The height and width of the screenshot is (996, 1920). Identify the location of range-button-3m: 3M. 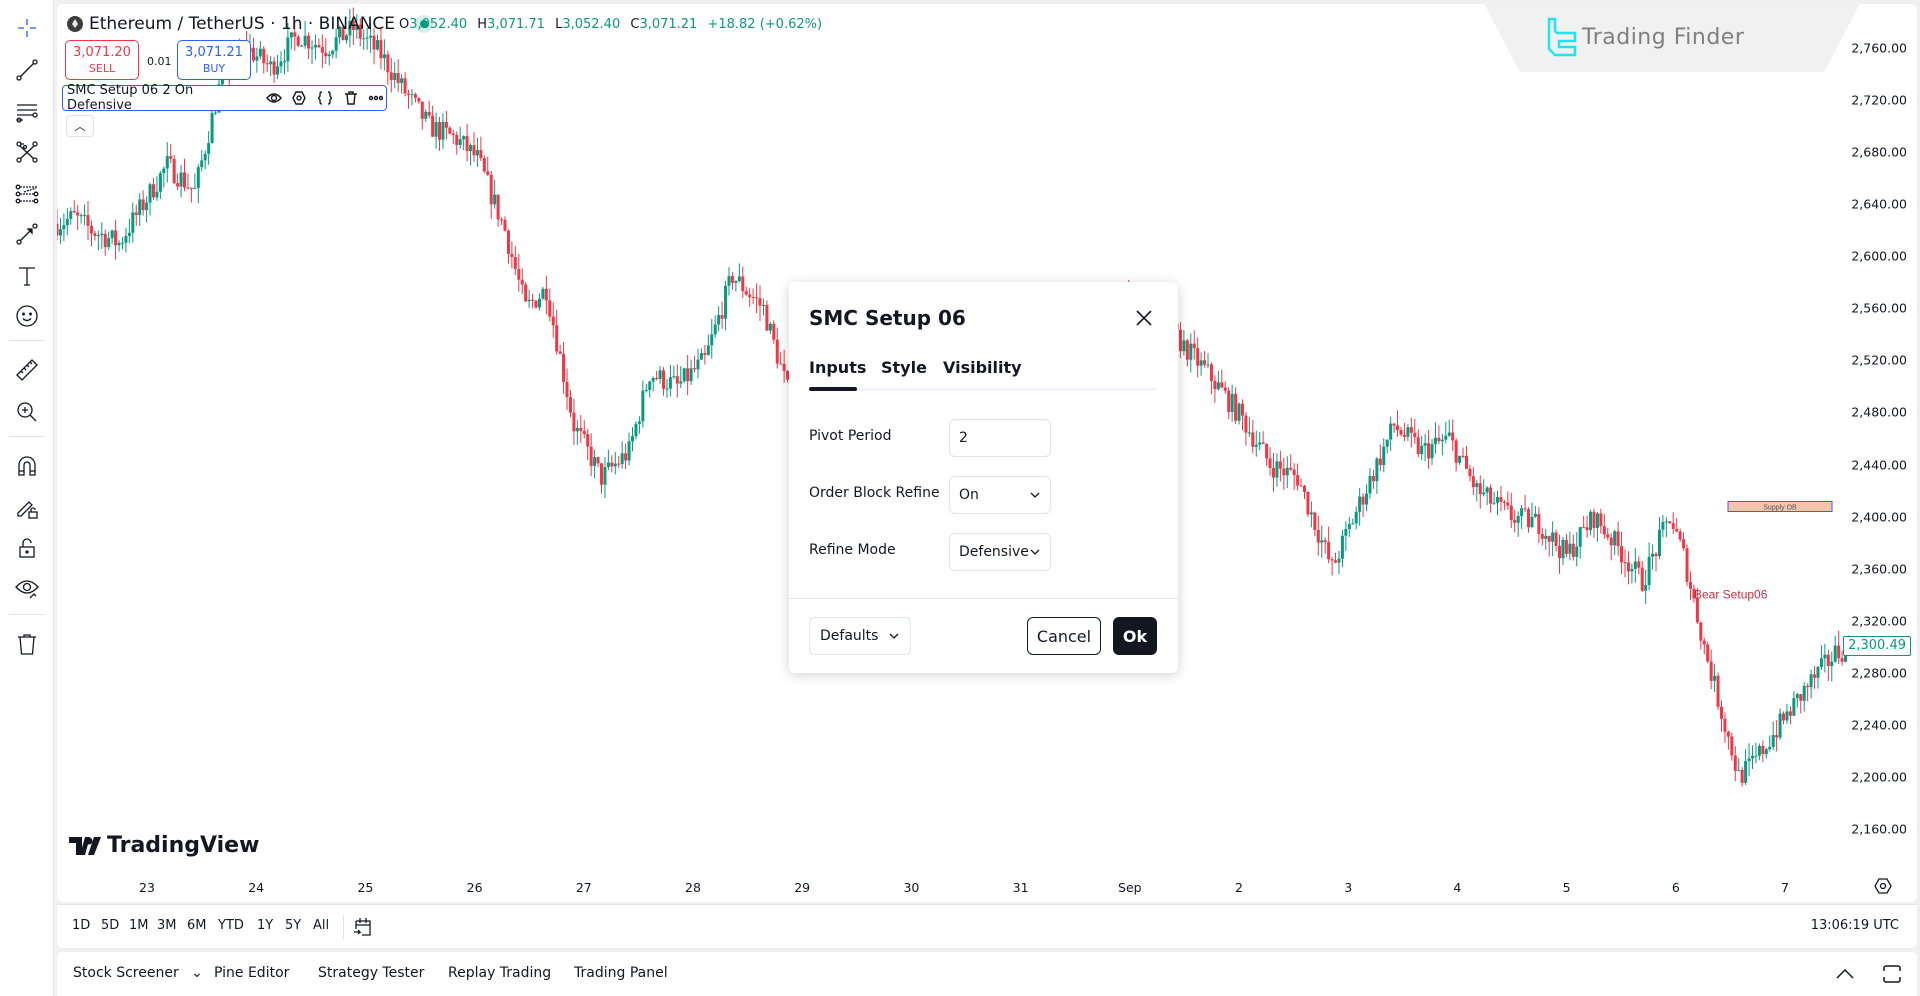
(167, 925).